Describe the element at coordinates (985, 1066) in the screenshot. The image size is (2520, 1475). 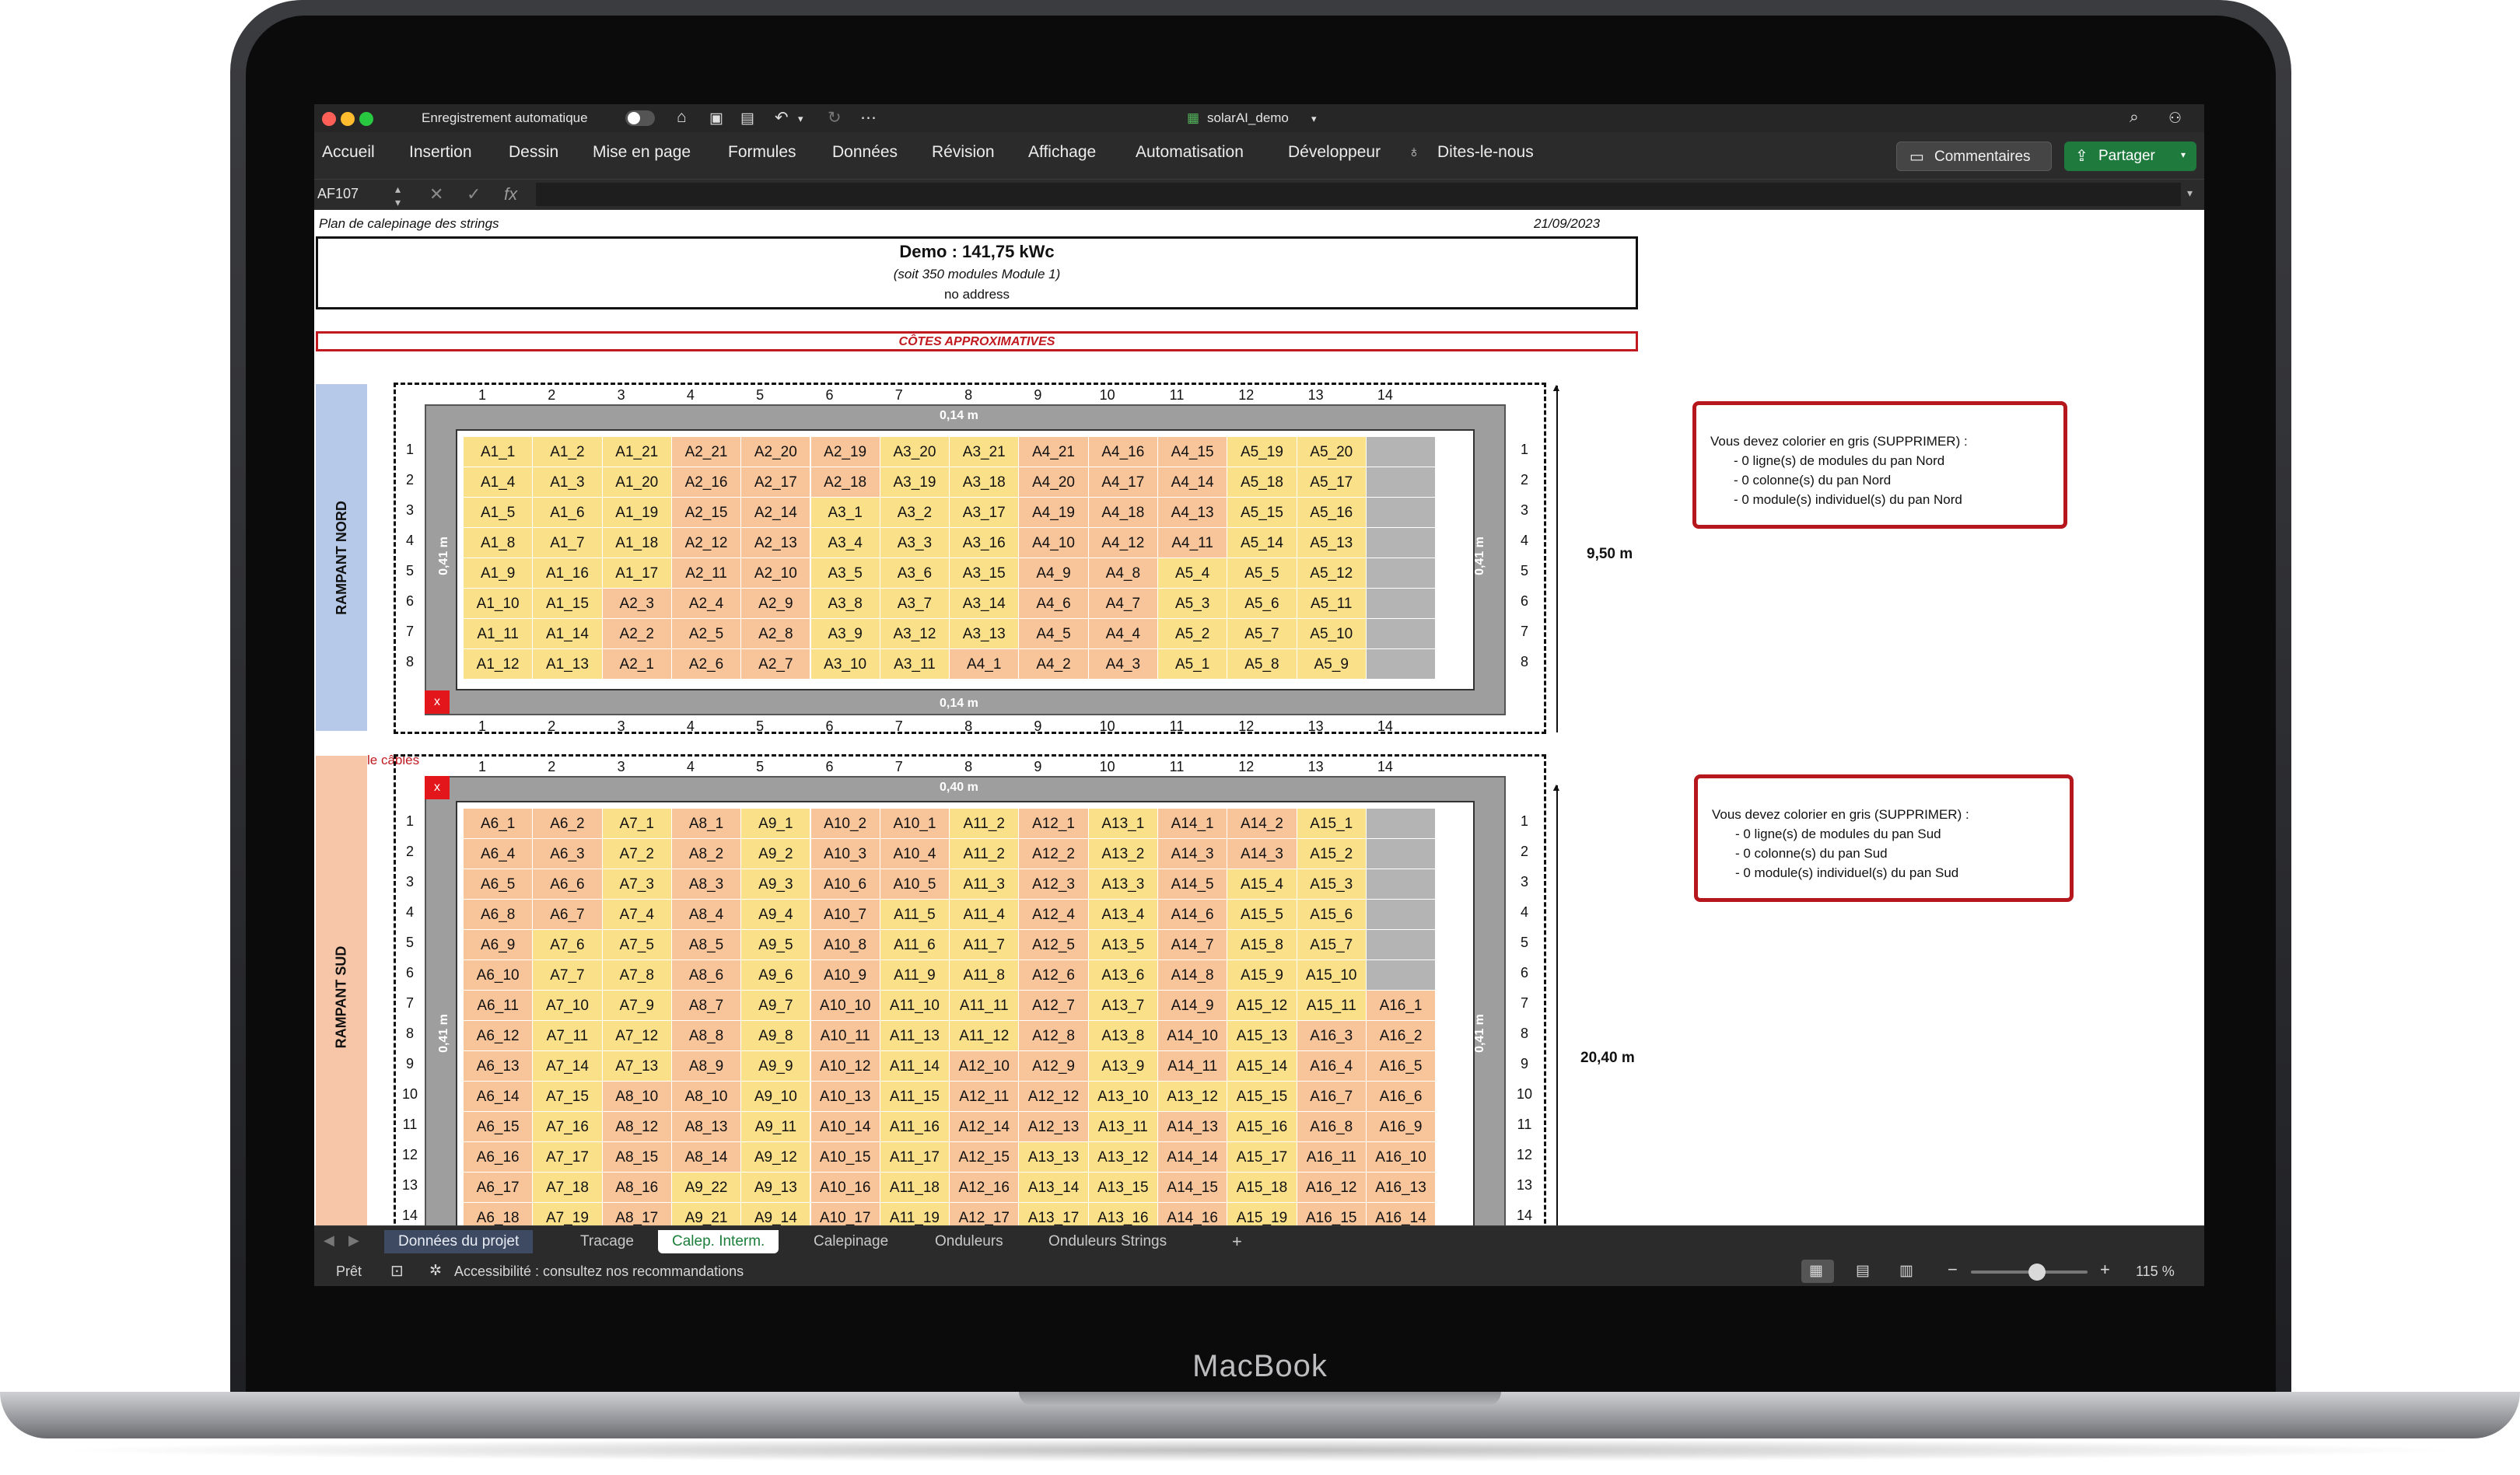
I see `south-module-cell: A12_10` at that location.